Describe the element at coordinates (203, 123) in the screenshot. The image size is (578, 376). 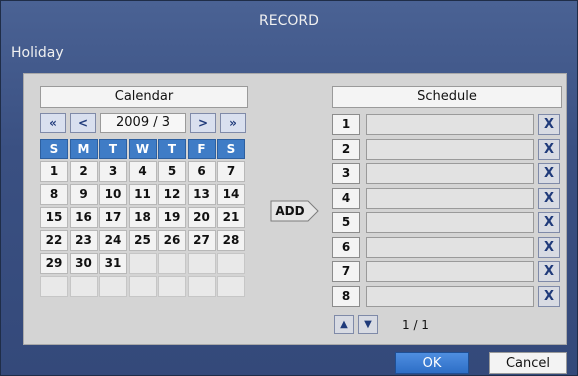
I see `next-month-button: >` at that location.